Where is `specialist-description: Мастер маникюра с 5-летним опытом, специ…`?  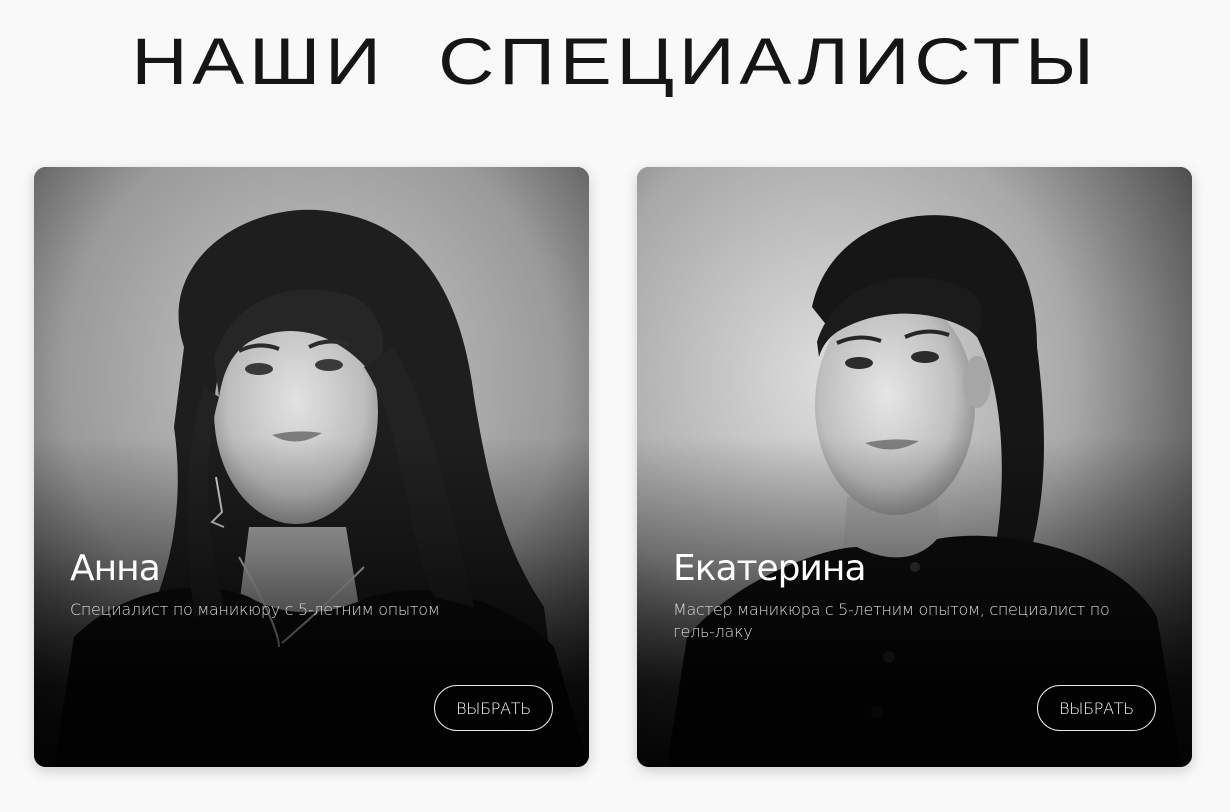 specialist-description: Мастер маникюра с 5-летним опытом, специ… is located at coordinates (891, 620).